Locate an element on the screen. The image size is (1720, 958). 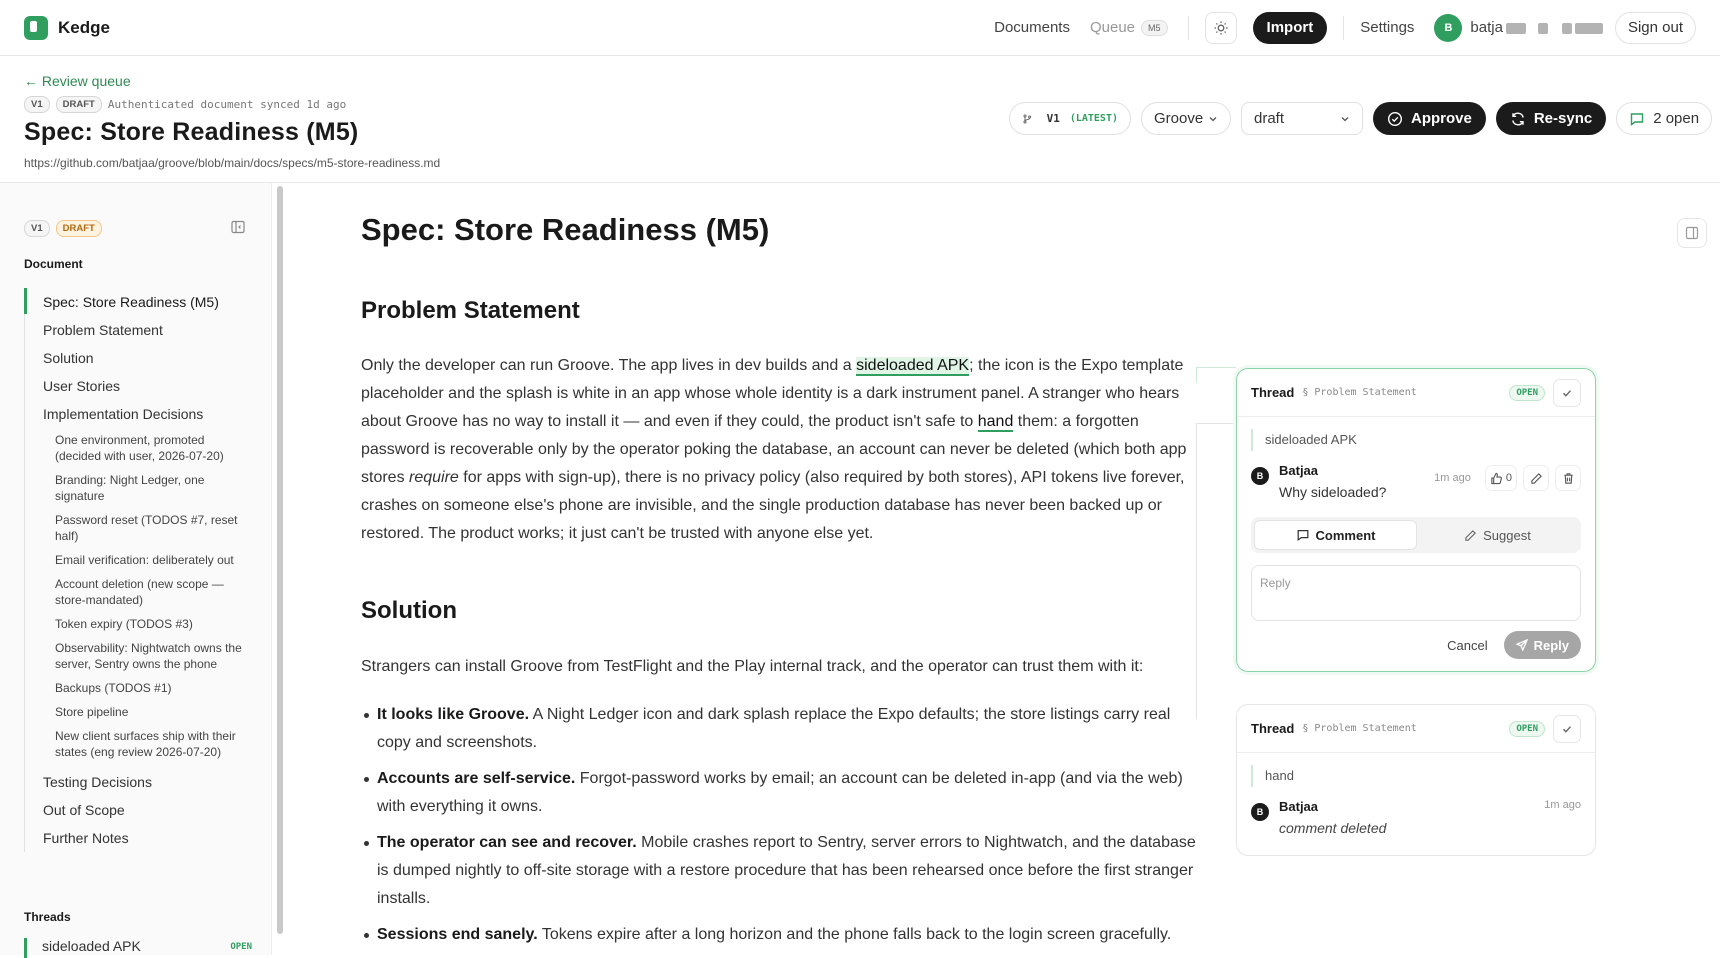
sidebar-thread-item: sideloaded APK OPEN is located at coordinates (138, 948).